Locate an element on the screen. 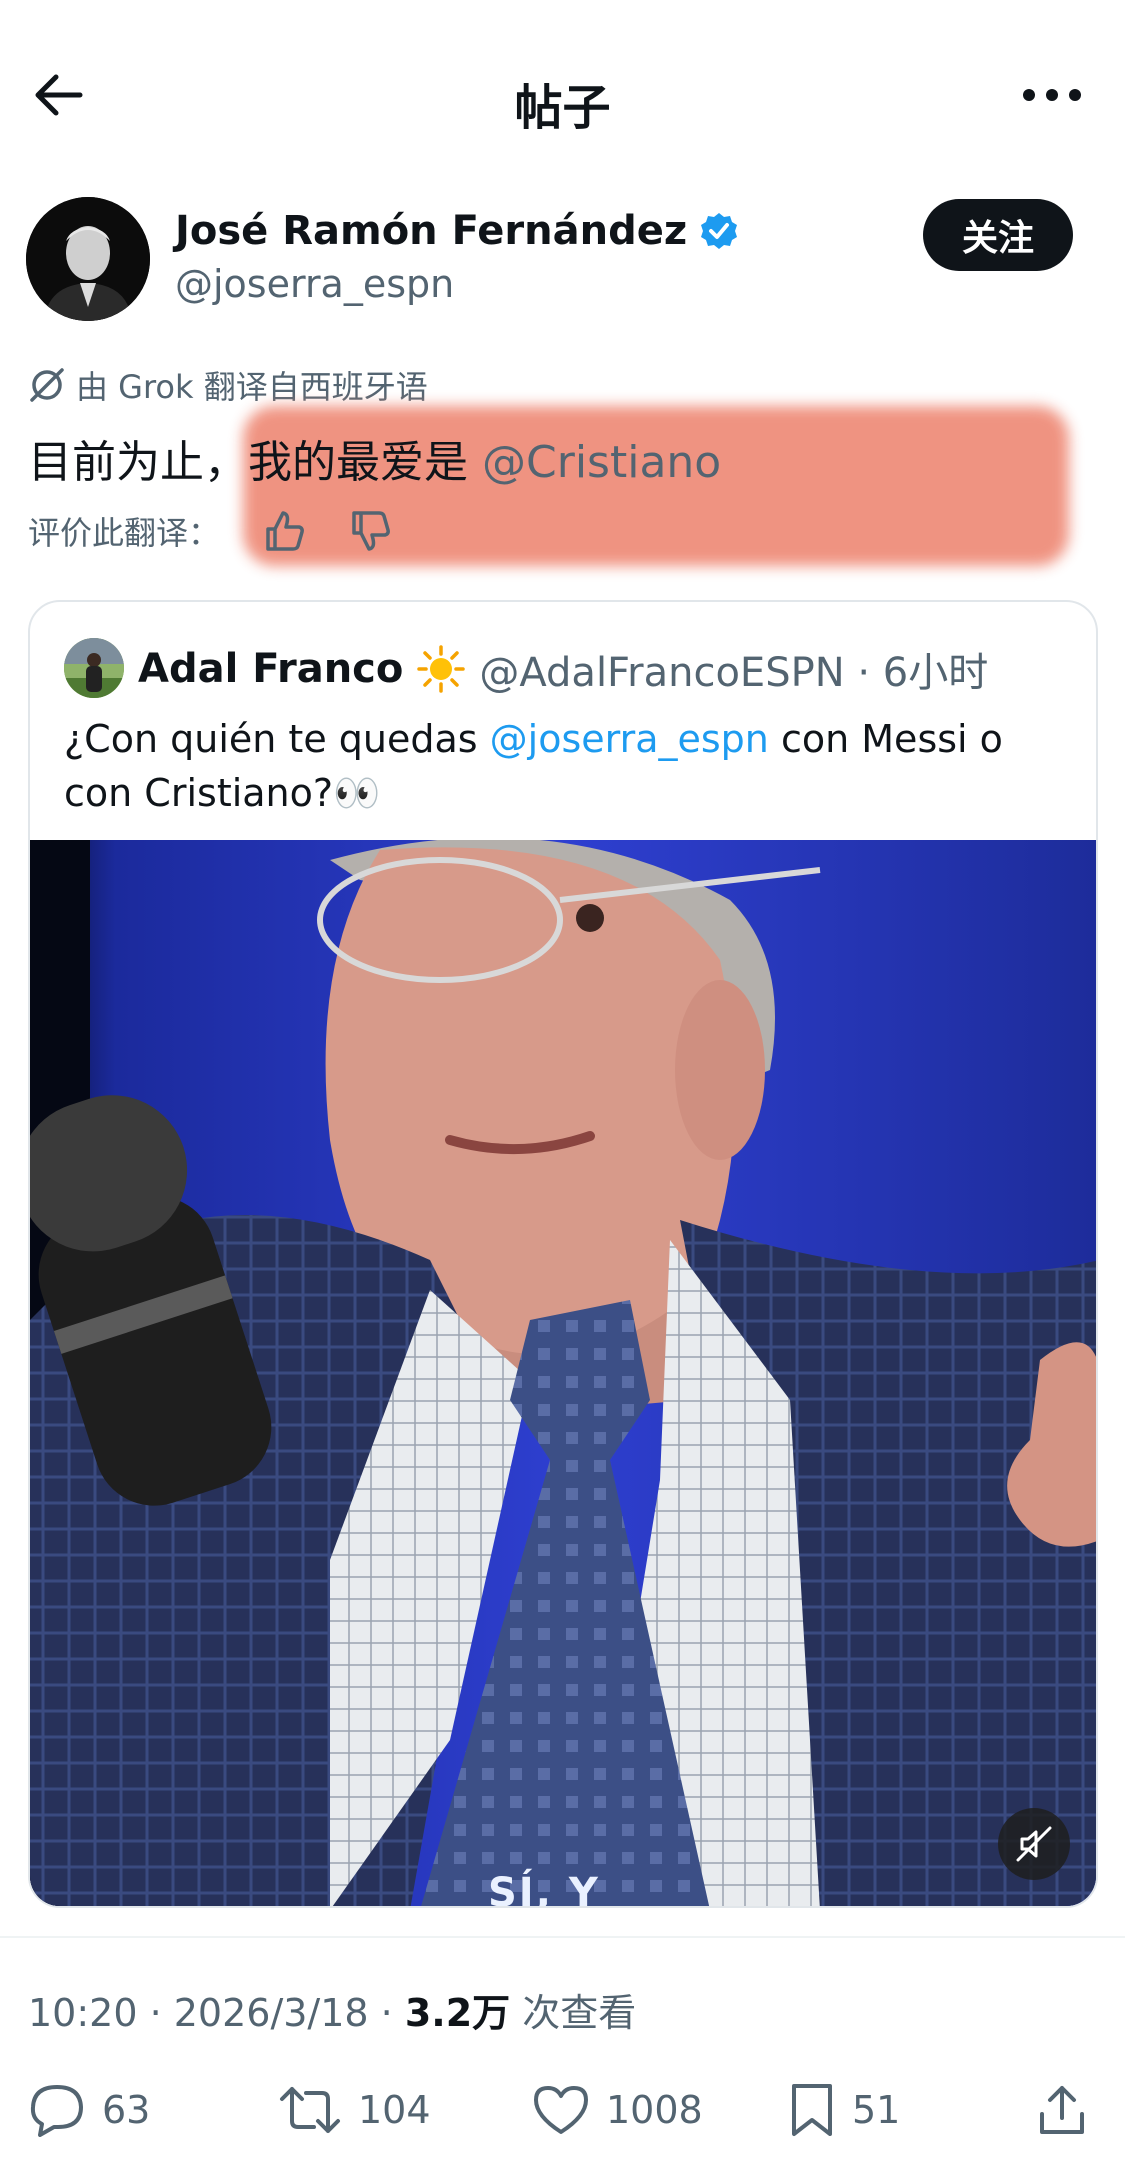 The height and width of the screenshot is (2173, 1125). bookmark-count: 51 is located at coordinates (876, 2110).